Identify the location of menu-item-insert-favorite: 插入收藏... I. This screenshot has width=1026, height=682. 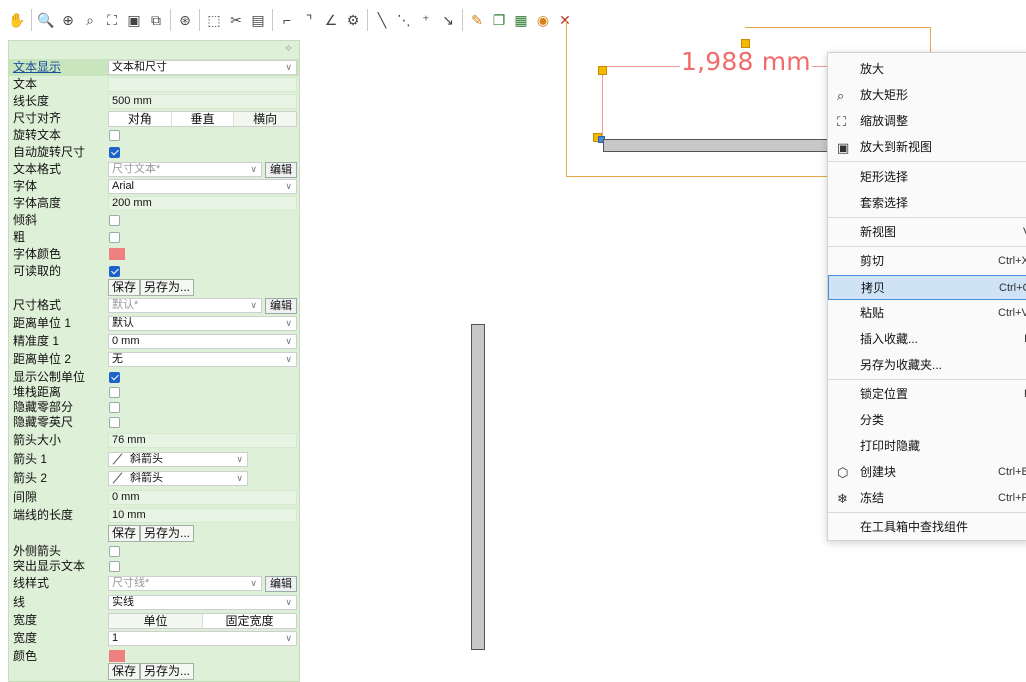
(927, 339).